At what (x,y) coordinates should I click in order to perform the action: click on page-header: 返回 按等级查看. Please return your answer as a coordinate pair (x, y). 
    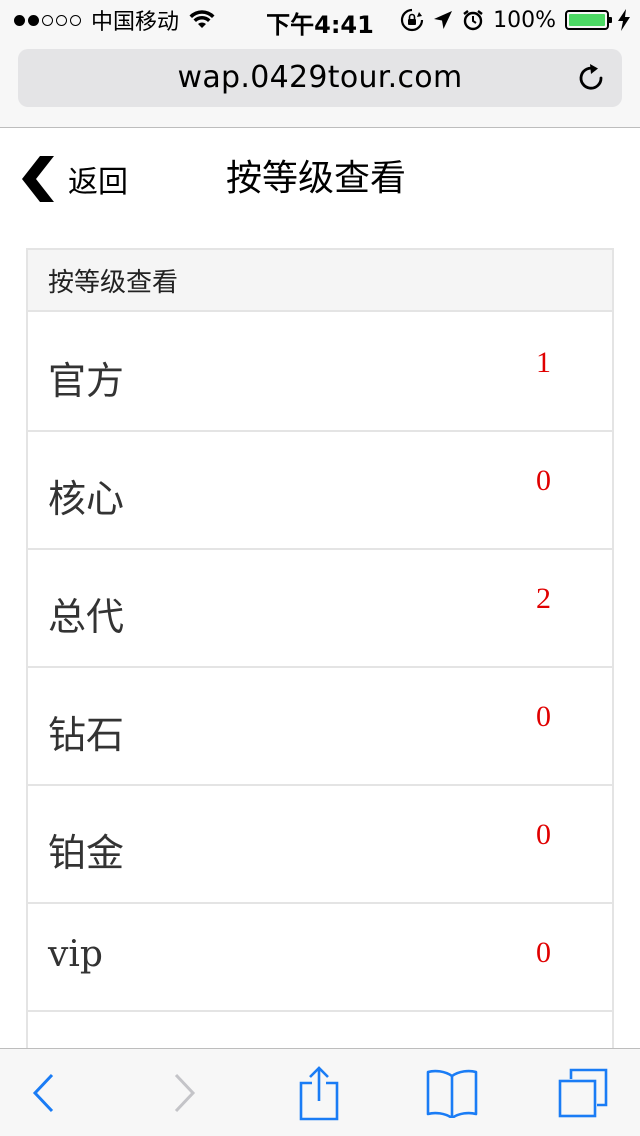
    Looking at the image, I should click on (320, 179).